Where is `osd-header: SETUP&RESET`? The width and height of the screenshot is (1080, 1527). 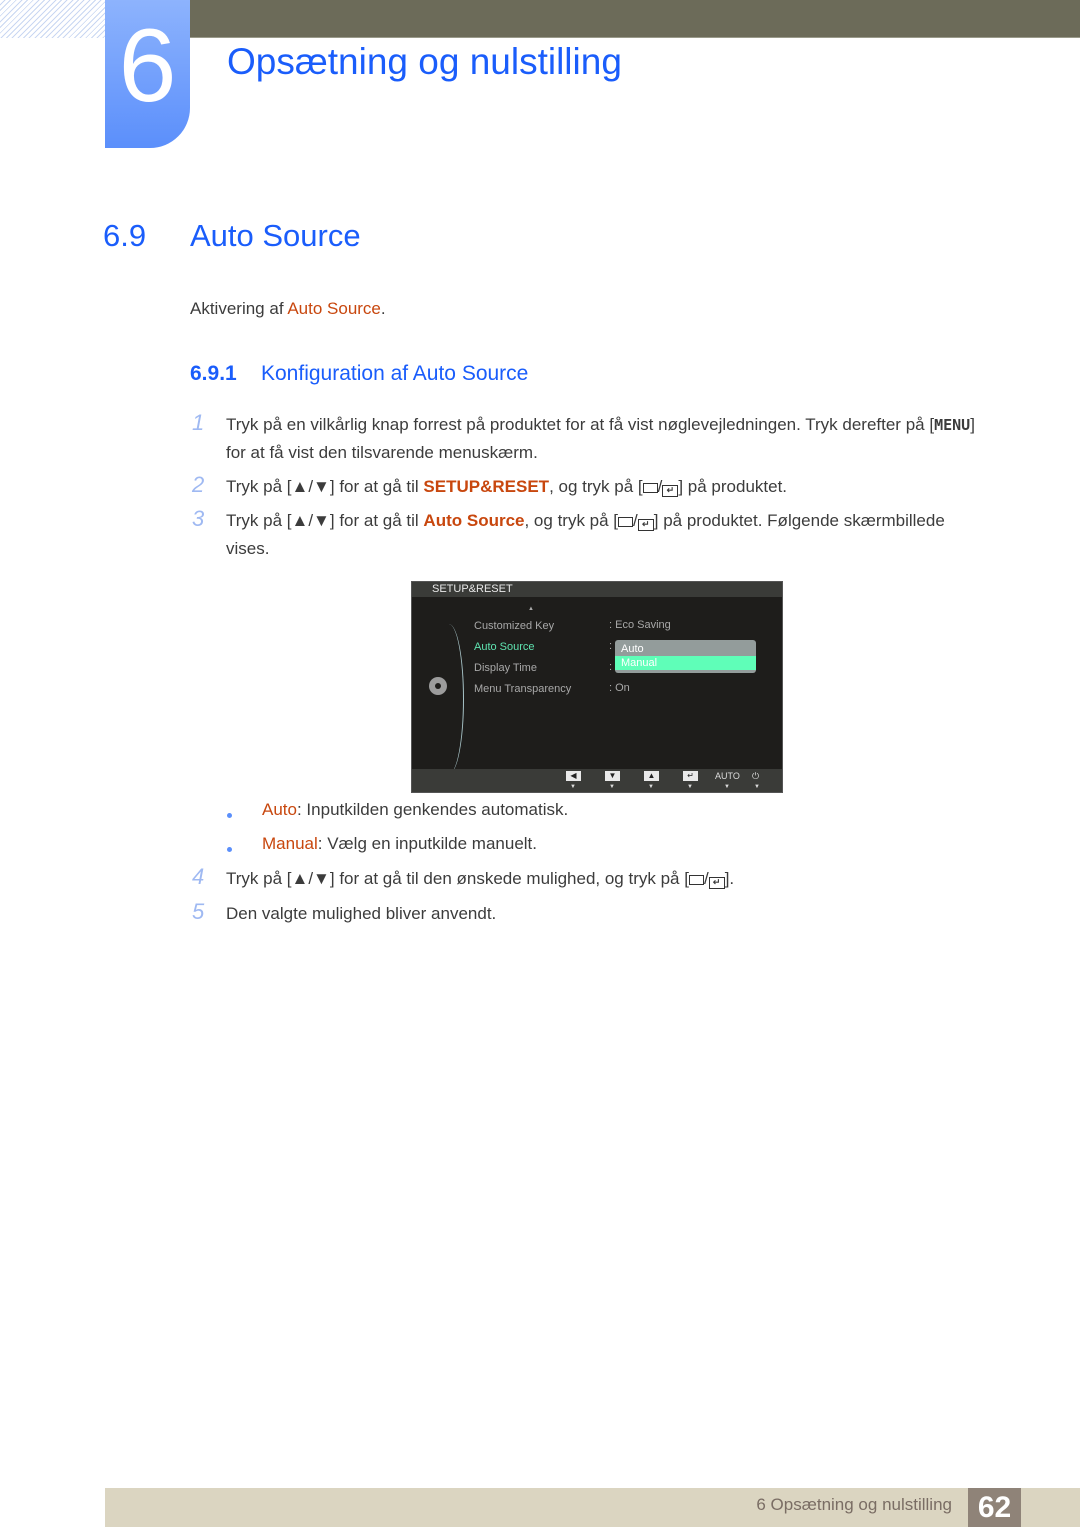 osd-header: SETUP&RESET is located at coordinates (597, 589).